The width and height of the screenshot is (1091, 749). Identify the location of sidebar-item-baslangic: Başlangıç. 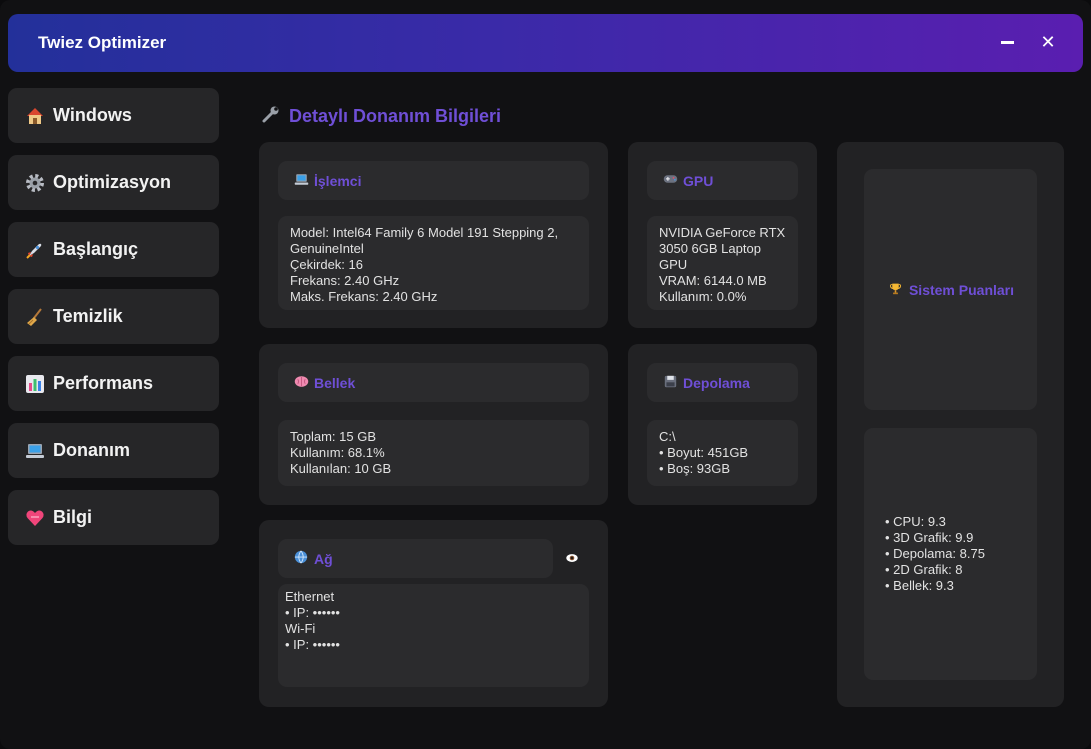
(113, 249).